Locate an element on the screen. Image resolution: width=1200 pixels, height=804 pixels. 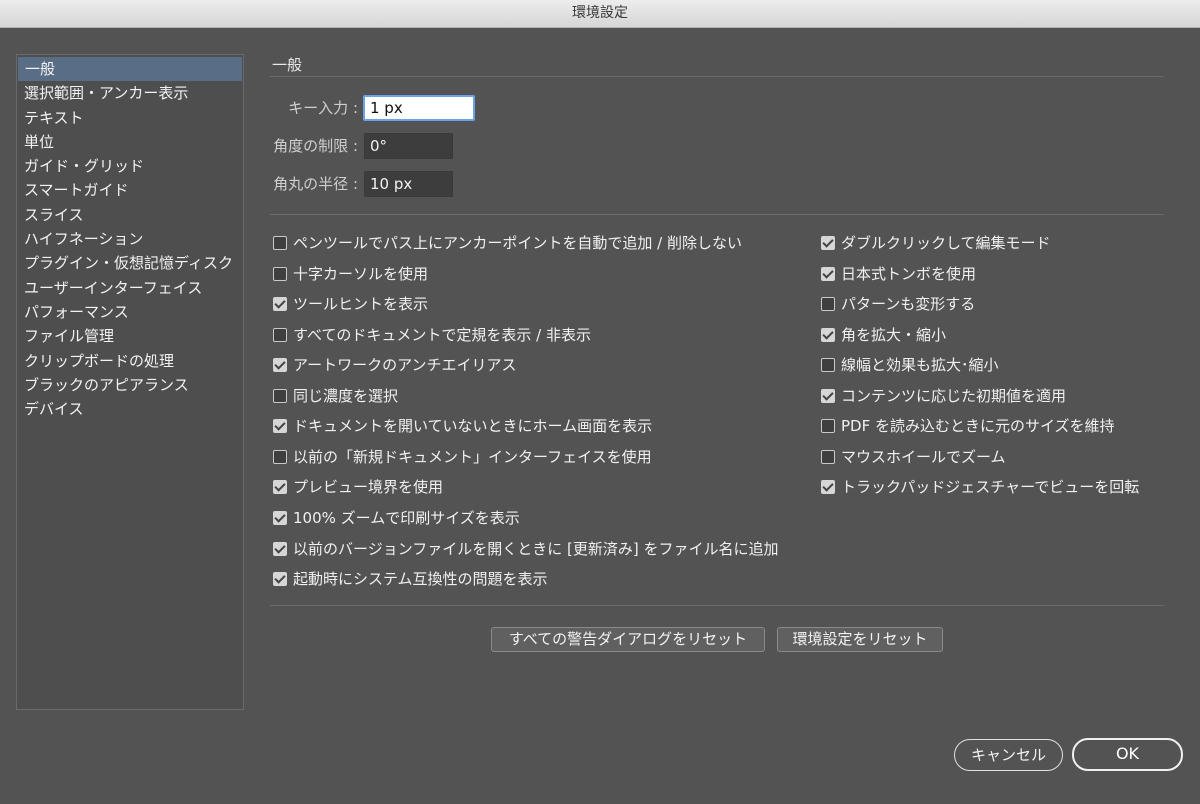
option-checkbox-row: マウスホイールでズーム is located at coordinates (913, 457).